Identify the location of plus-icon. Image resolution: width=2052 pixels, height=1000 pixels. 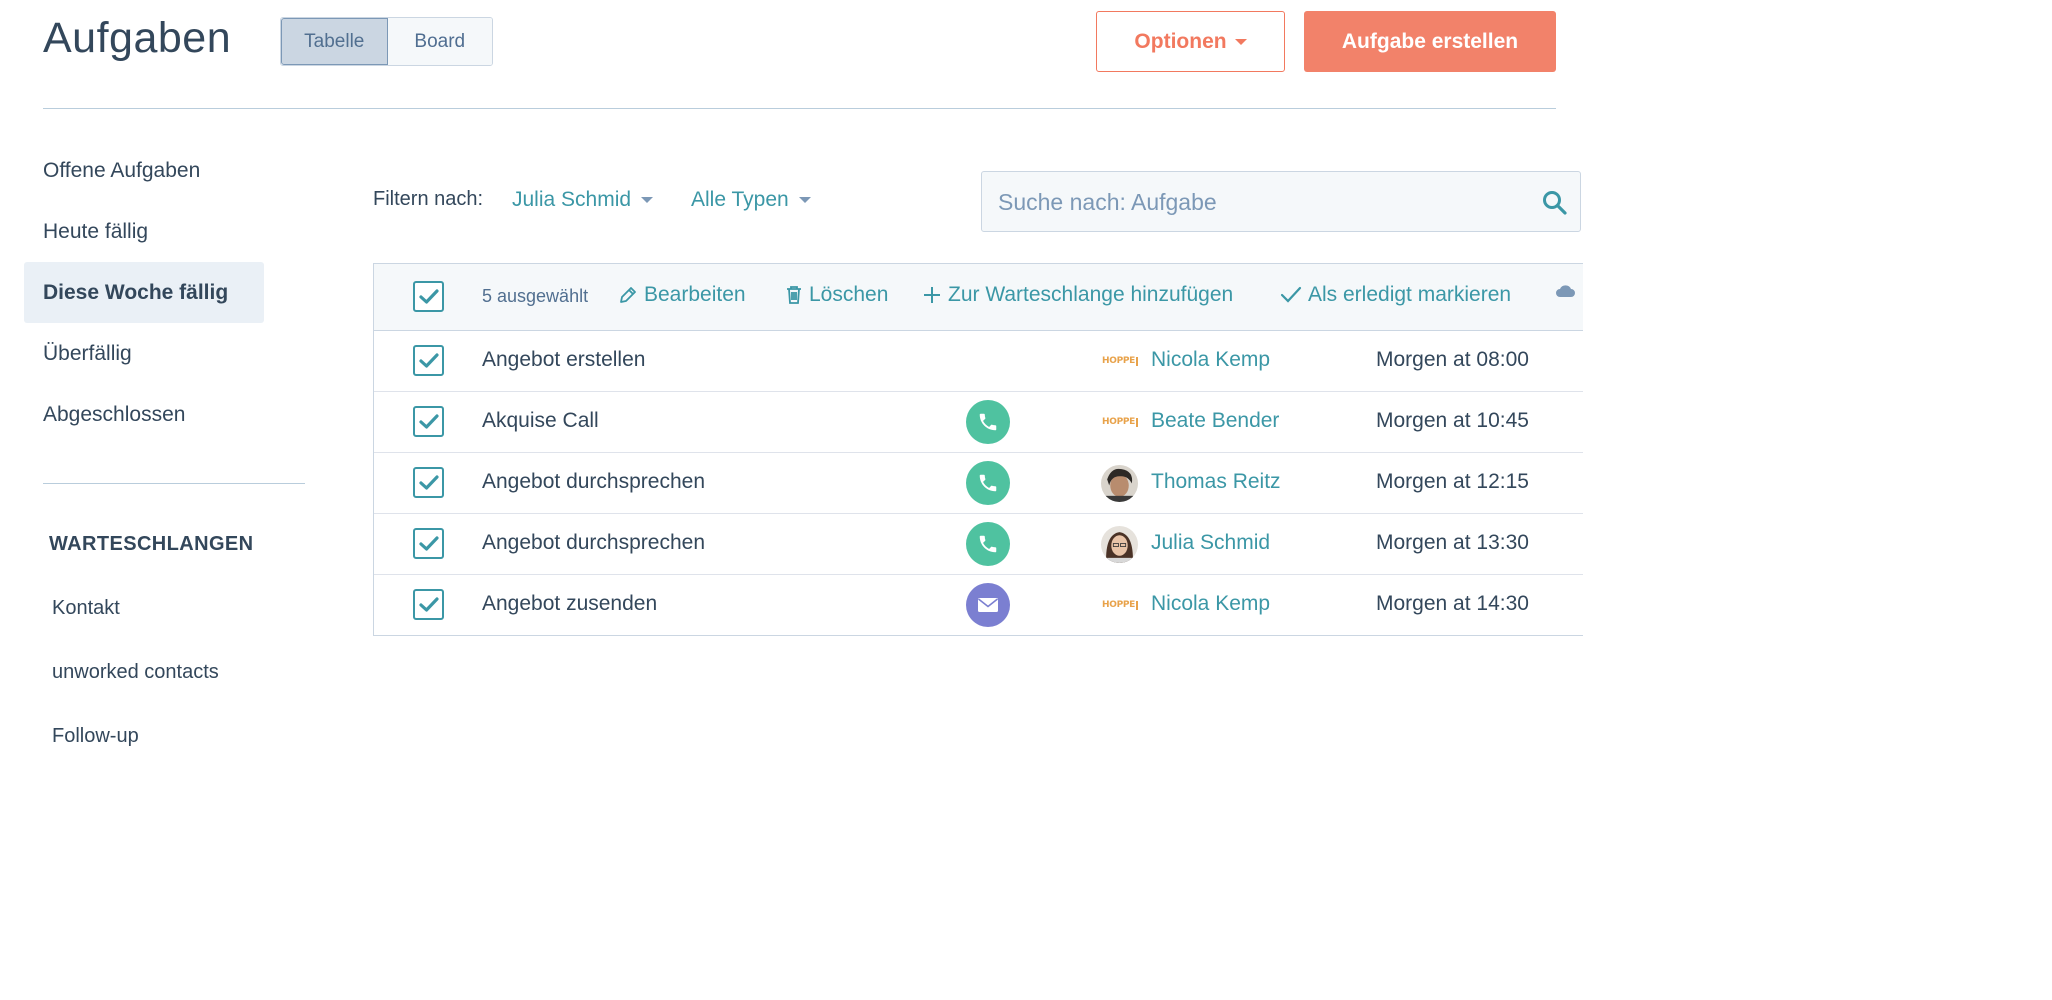
(932, 295).